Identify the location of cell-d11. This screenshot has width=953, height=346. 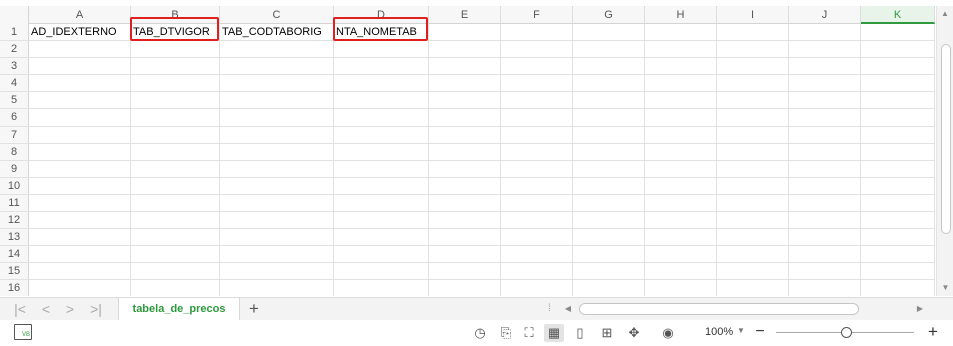
(381, 203).